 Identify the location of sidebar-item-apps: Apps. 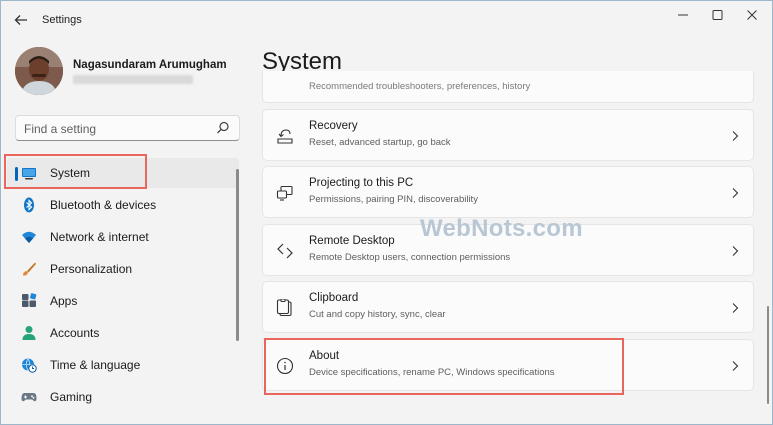
(123, 301).